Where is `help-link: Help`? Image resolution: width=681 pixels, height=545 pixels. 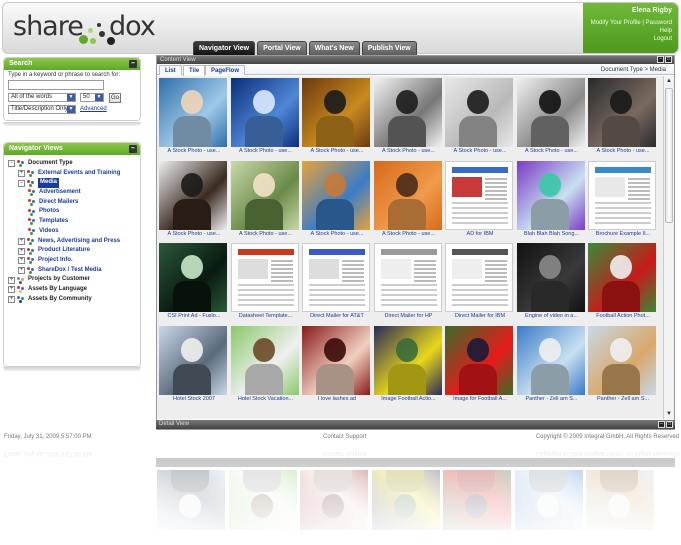 help-link: Help is located at coordinates (627, 31).